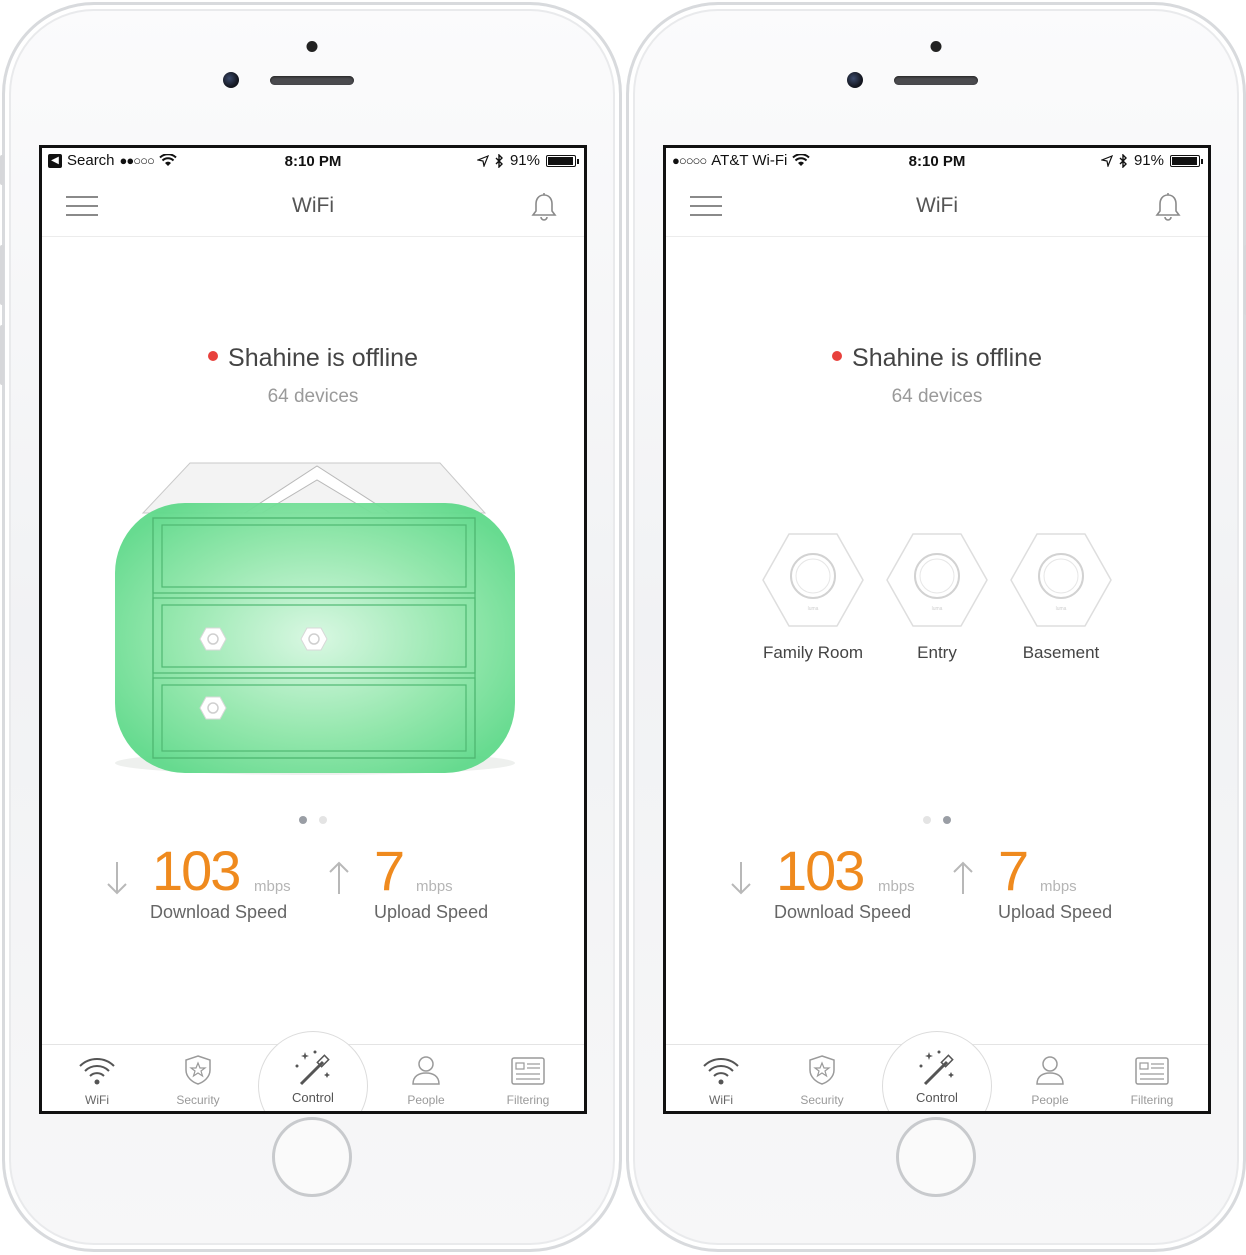 Image resolution: width=1246 pixels, height=1255 pixels. I want to click on bluetooth-icon, so click(1123, 160).